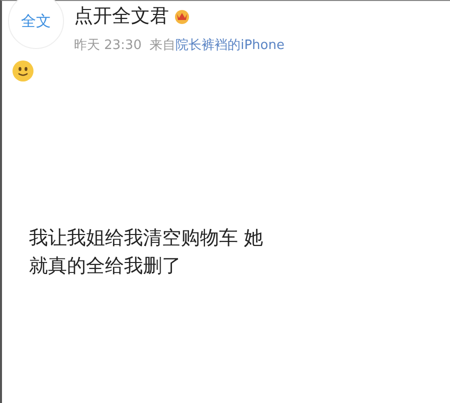 The width and height of the screenshot is (450, 403). What do you see at coordinates (163, 45) in the screenshot?
I see `source-label: 来自` at bounding box center [163, 45].